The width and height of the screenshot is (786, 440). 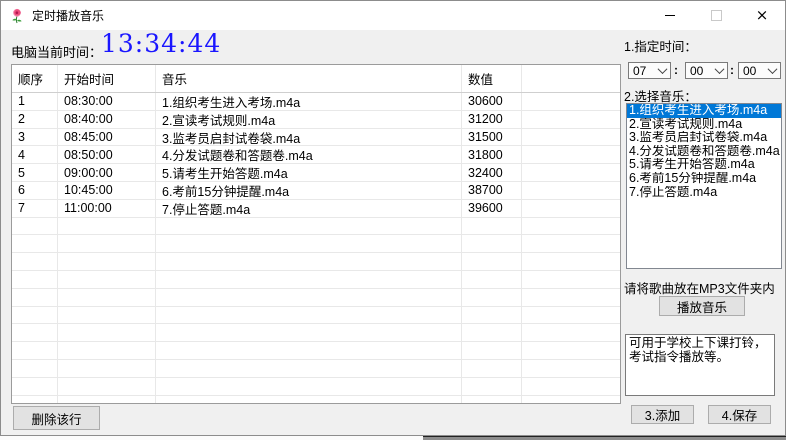 What do you see at coordinates (35, 155) in the screenshot?
I see `table-cell: 4` at bounding box center [35, 155].